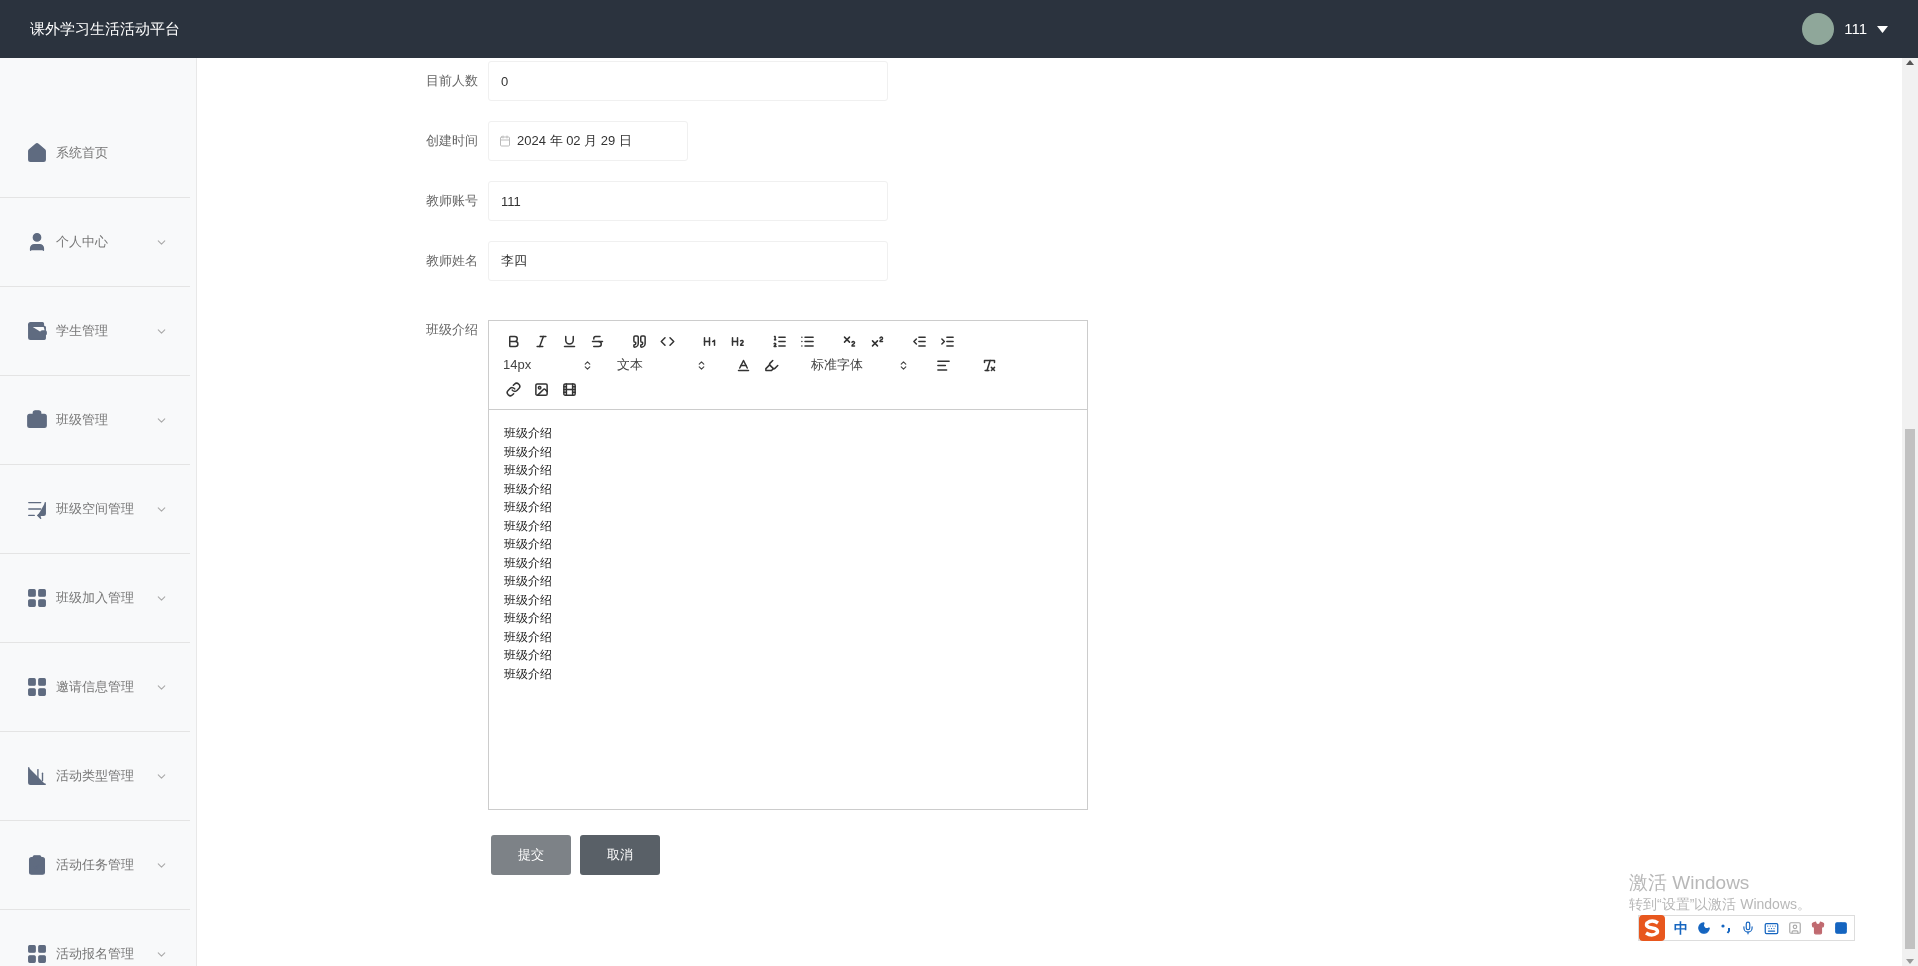 Image resolution: width=1918 pixels, height=966 pixels. Describe the element at coordinates (505, 141) in the screenshot. I see `calendar-icon` at that location.